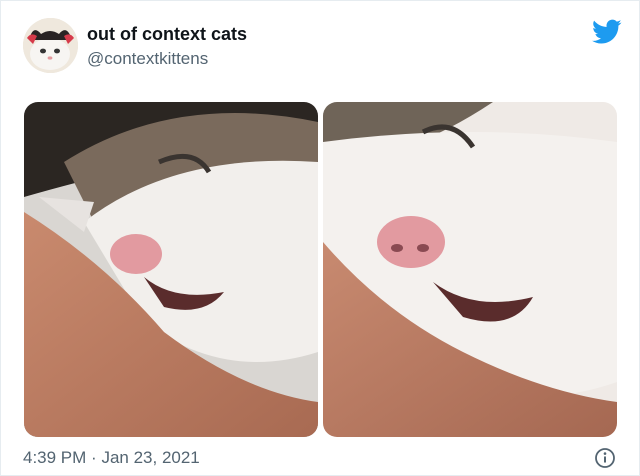 The width and height of the screenshot is (640, 476). What do you see at coordinates (55, 457) in the screenshot?
I see `tweet-time: 4:39 PM` at bounding box center [55, 457].